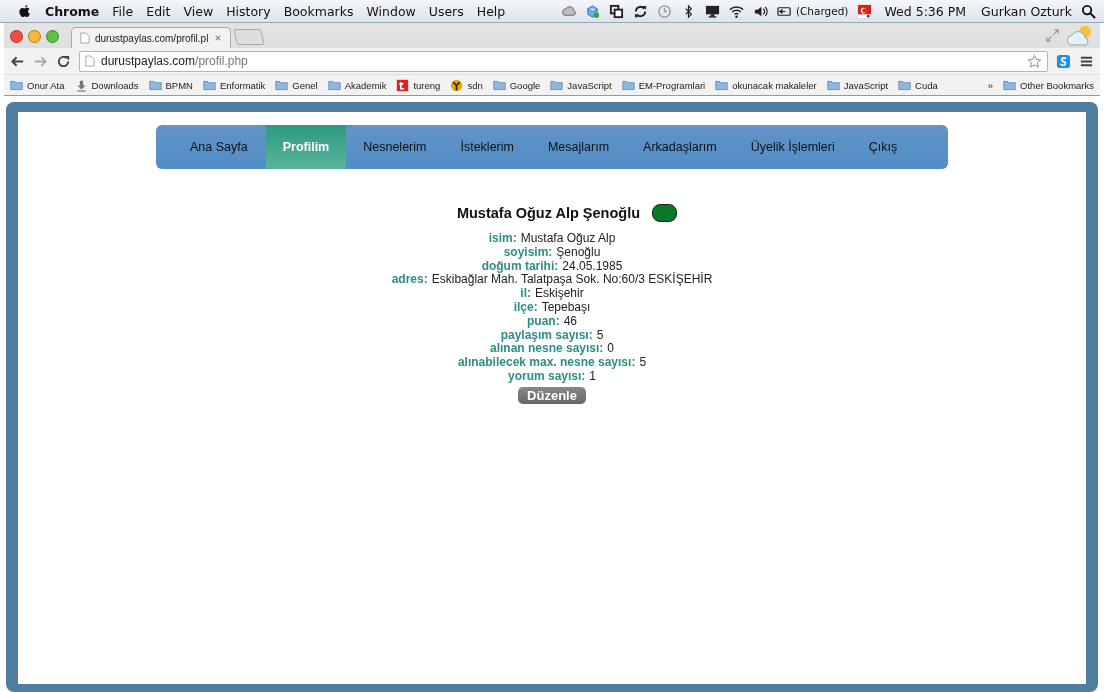  I want to click on field-label: adres:, so click(409, 280).